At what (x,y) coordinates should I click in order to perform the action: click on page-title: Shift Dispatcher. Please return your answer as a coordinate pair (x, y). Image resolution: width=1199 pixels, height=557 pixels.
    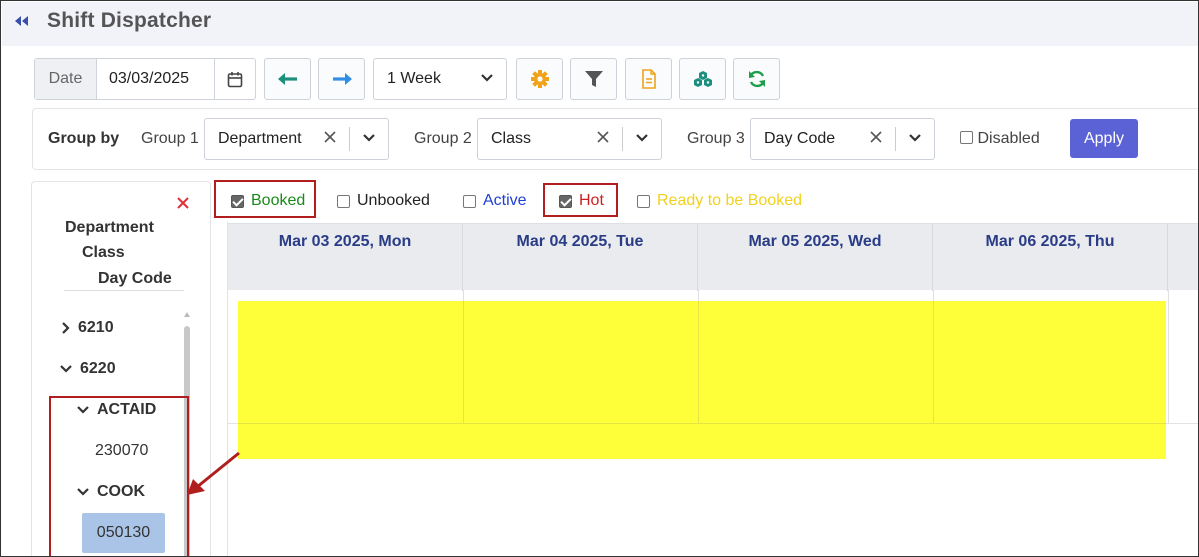
    Looking at the image, I should click on (129, 20).